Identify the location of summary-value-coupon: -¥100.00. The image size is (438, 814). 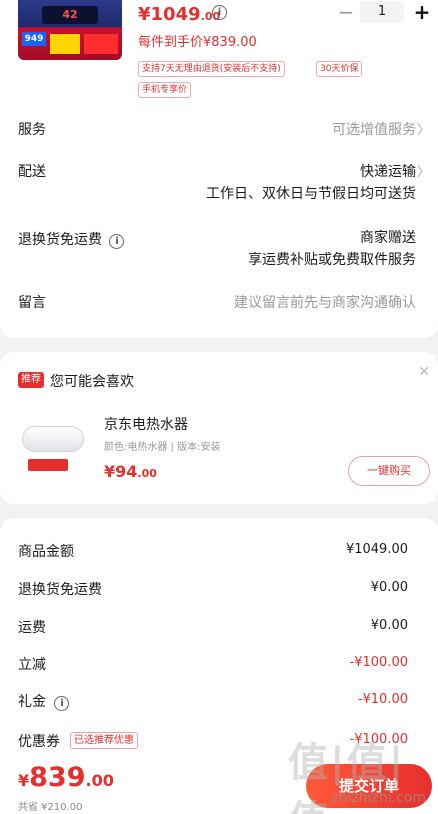
(379, 739).